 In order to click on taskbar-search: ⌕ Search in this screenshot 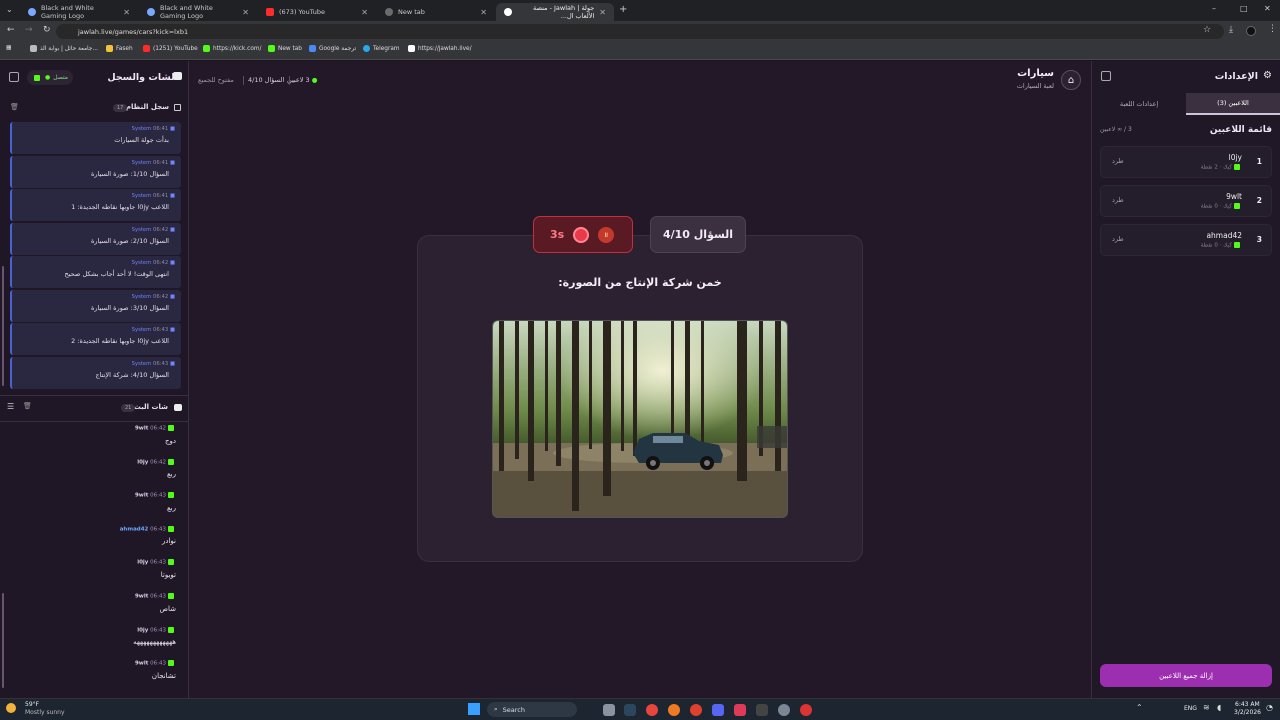, I will do `click(532, 709)`.